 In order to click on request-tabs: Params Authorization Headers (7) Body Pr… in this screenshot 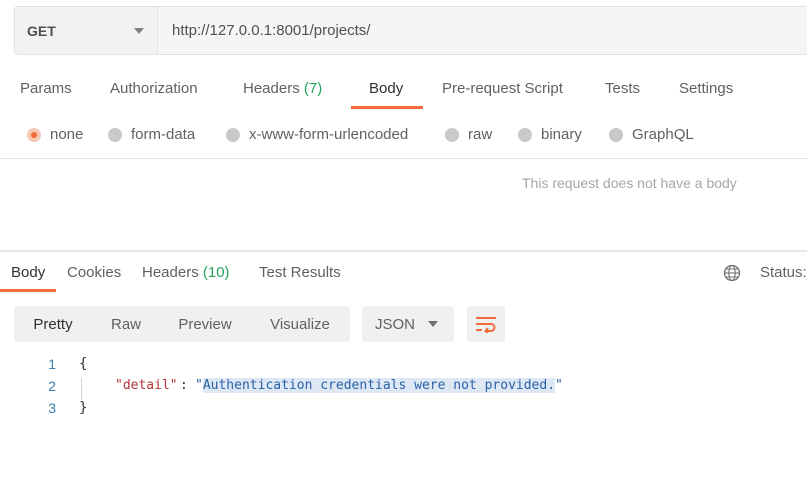, I will do `click(403, 90)`.